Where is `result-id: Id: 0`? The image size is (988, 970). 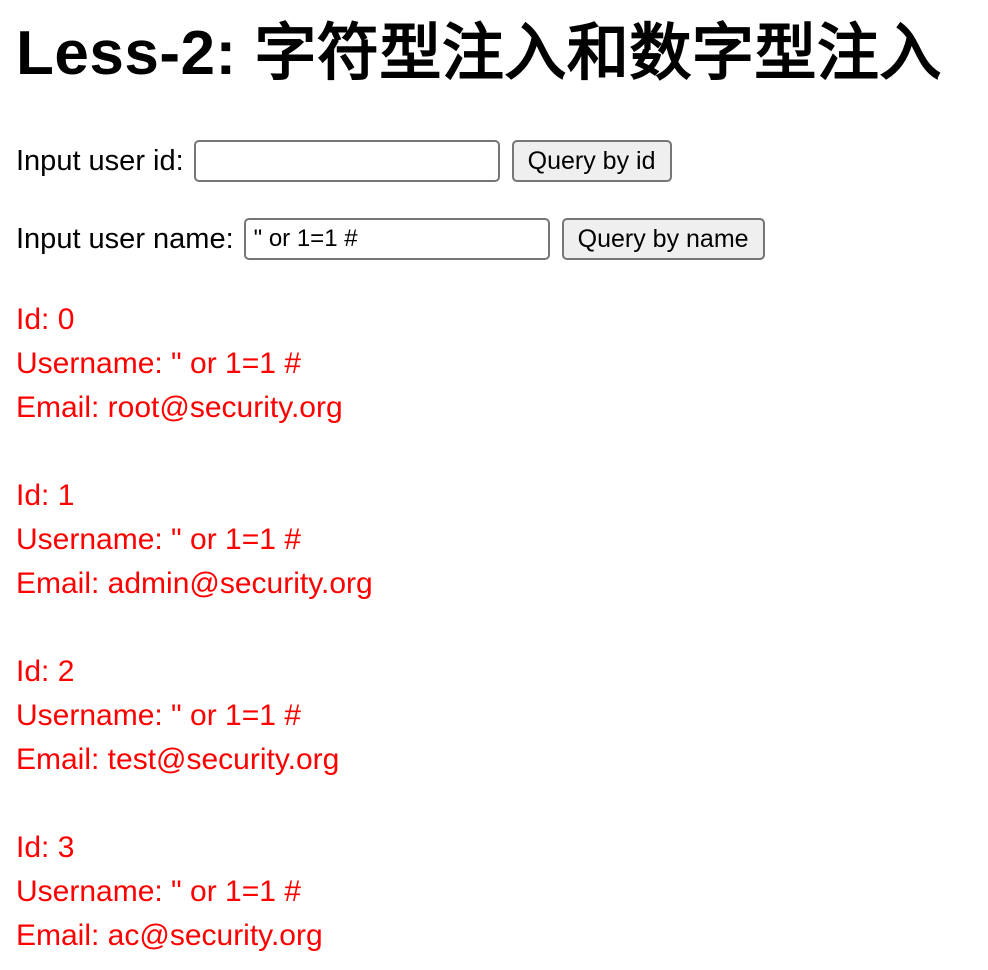
result-id: Id: 0 is located at coordinates (45, 319).